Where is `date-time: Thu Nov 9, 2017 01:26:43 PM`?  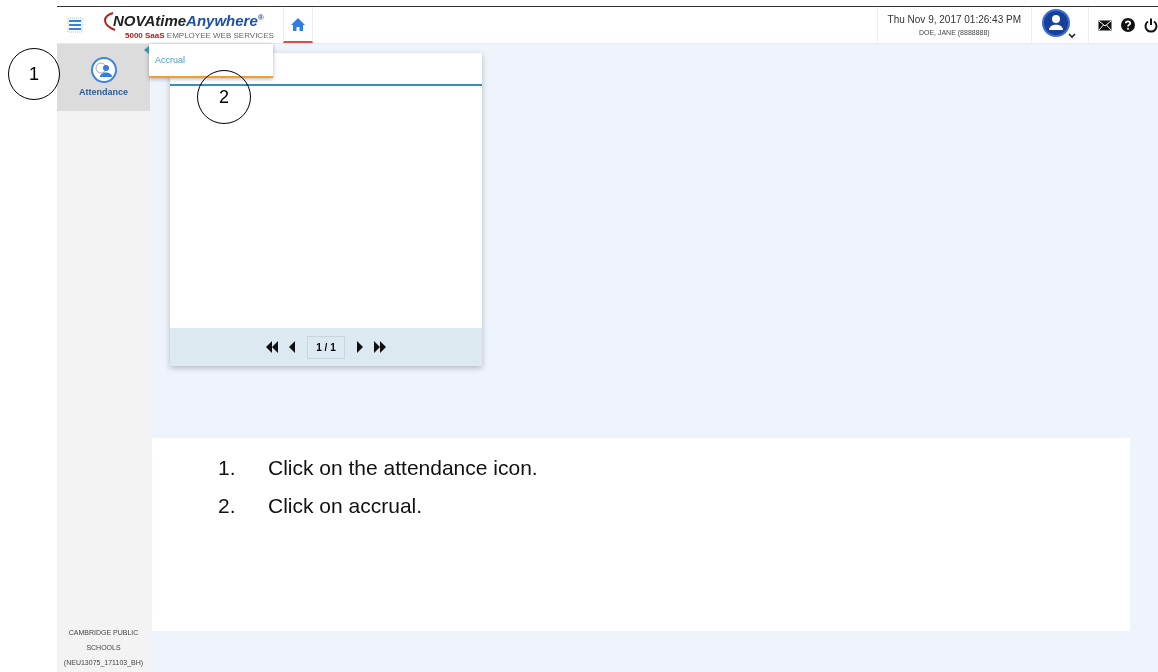 date-time: Thu Nov 9, 2017 01:26:43 PM is located at coordinates (954, 19).